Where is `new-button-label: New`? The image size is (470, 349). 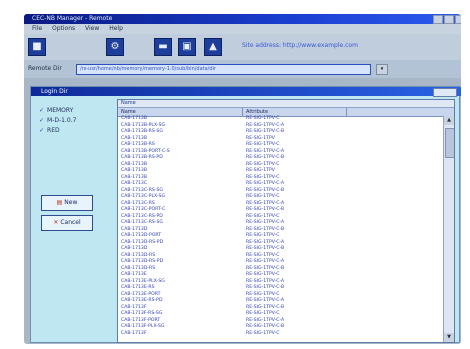
new-button-label: New is located at coordinates (71, 202).